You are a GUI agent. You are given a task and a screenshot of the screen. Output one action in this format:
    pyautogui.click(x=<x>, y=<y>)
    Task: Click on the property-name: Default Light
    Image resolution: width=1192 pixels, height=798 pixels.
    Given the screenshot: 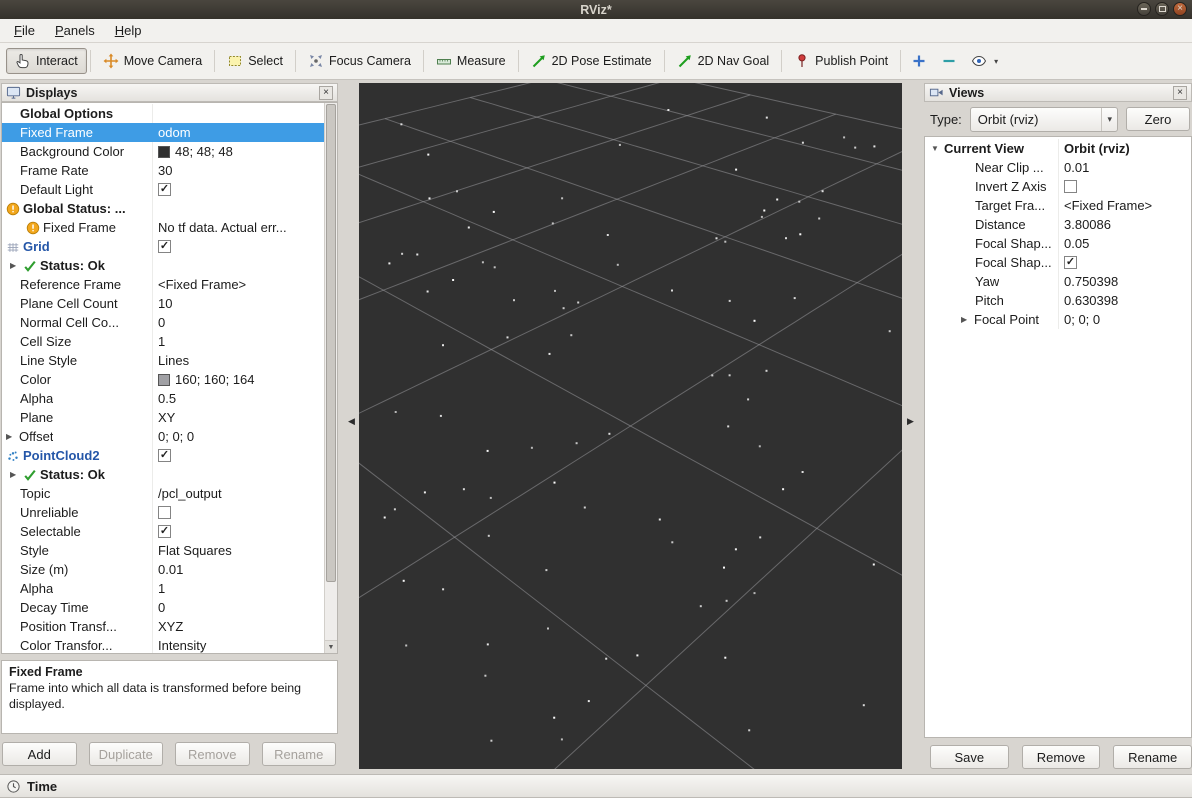 What is the action you would take?
    pyautogui.click(x=56, y=189)
    